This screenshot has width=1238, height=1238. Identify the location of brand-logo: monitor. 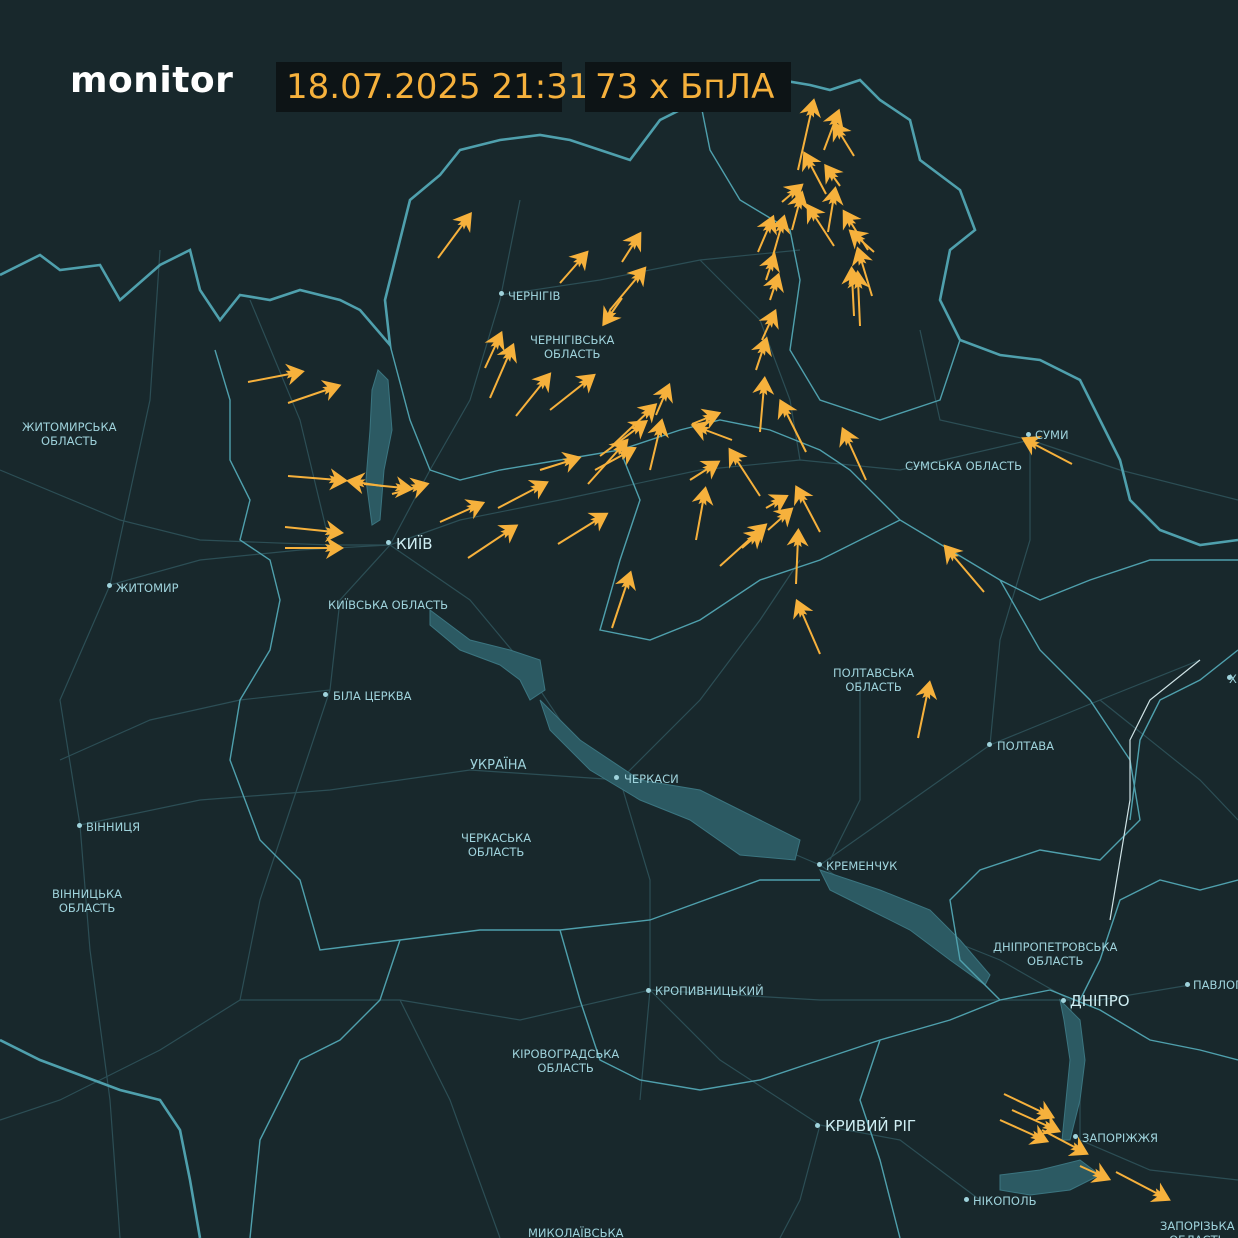
(152, 80).